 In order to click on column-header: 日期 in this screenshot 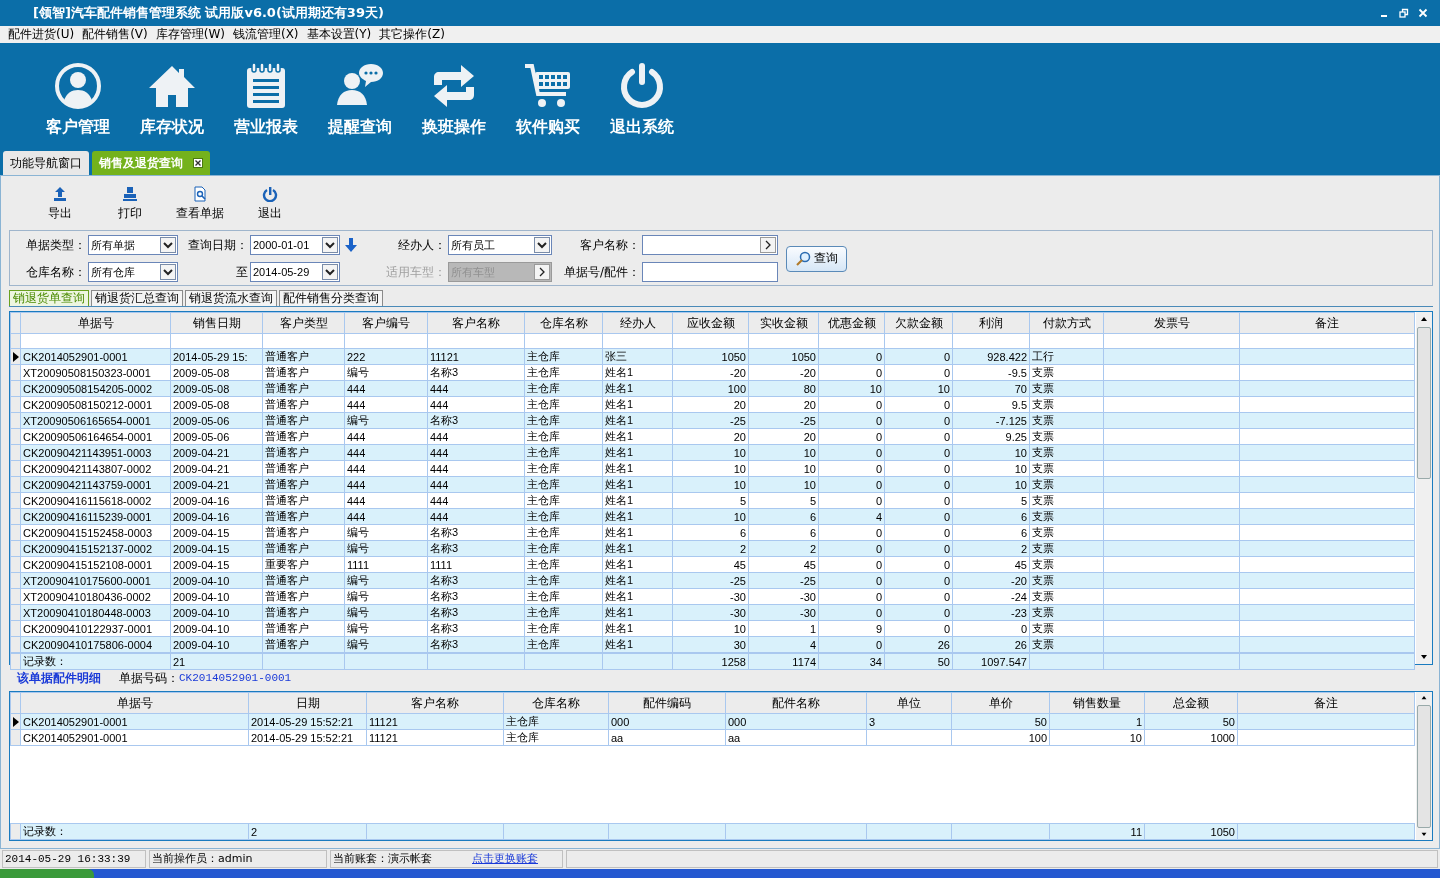, I will do `click(307, 703)`.